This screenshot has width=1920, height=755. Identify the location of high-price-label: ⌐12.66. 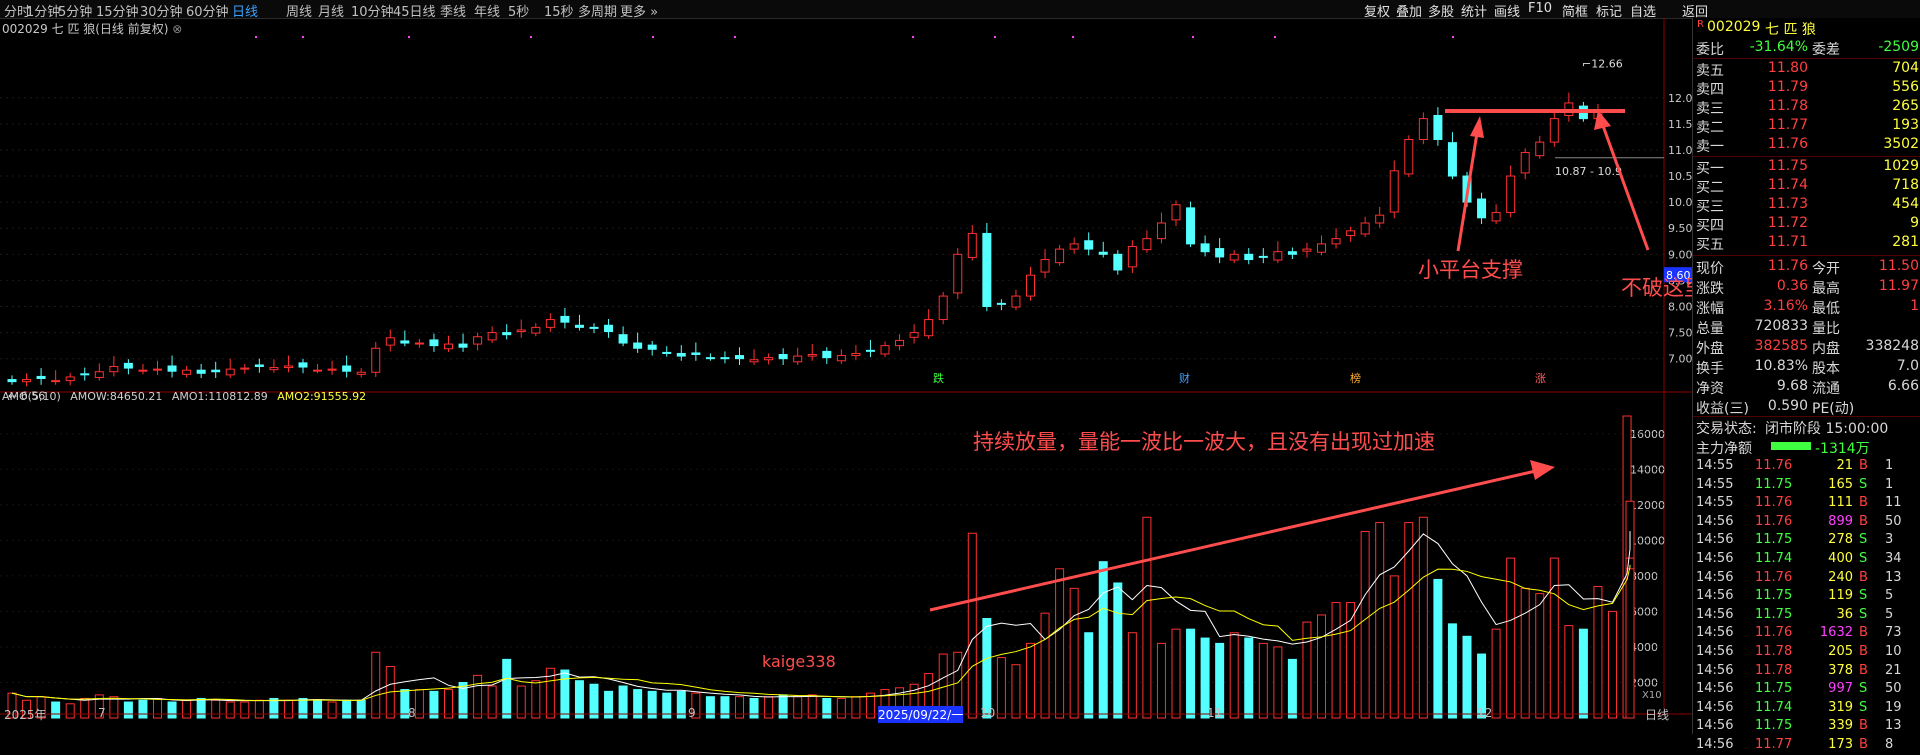
(1602, 63).